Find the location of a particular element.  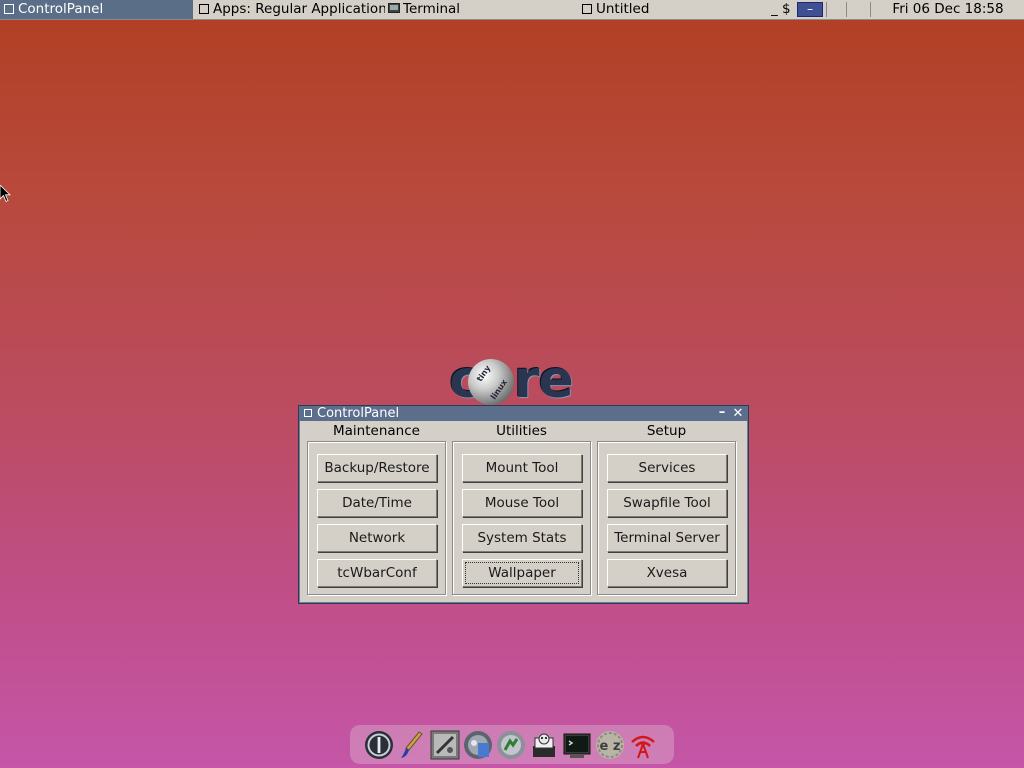

control-panel-icon is located at coordinates (445, 745).